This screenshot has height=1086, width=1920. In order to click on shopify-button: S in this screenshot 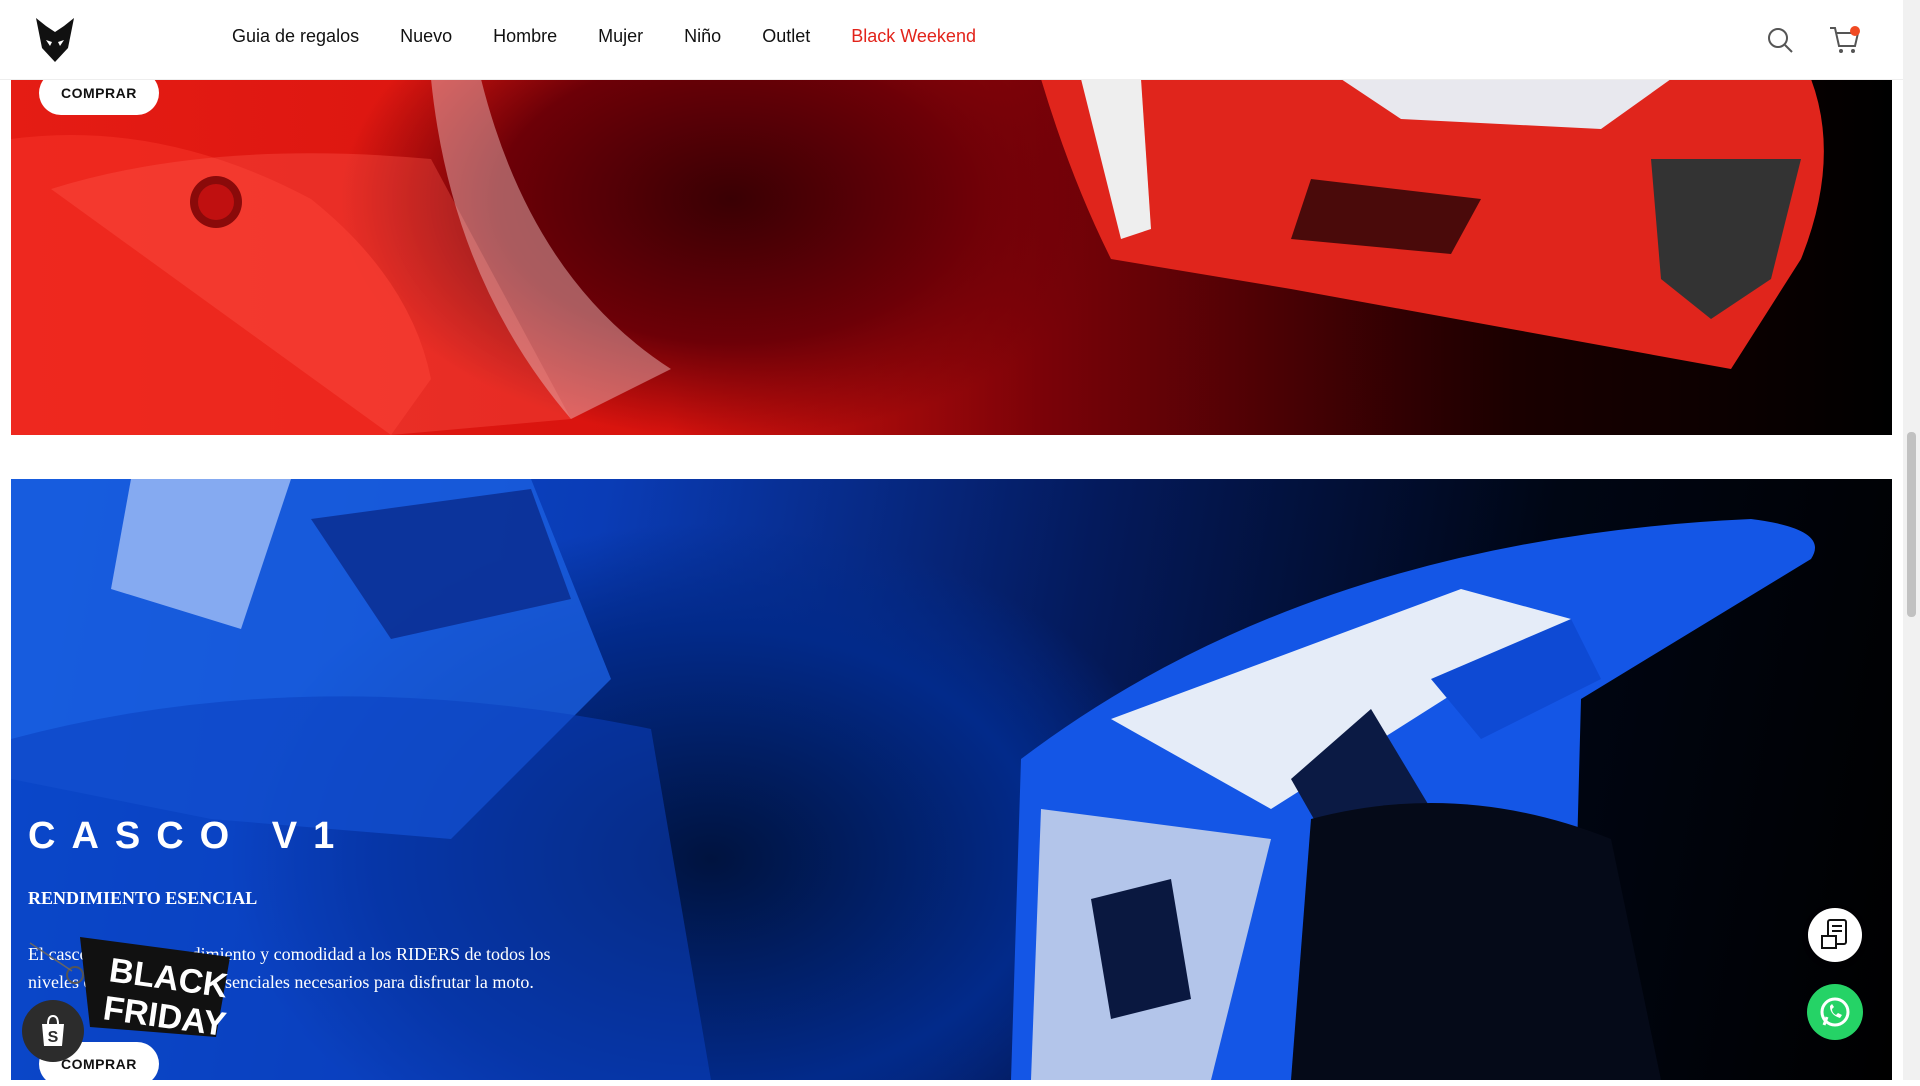, I will do `click(53, 1031)`.